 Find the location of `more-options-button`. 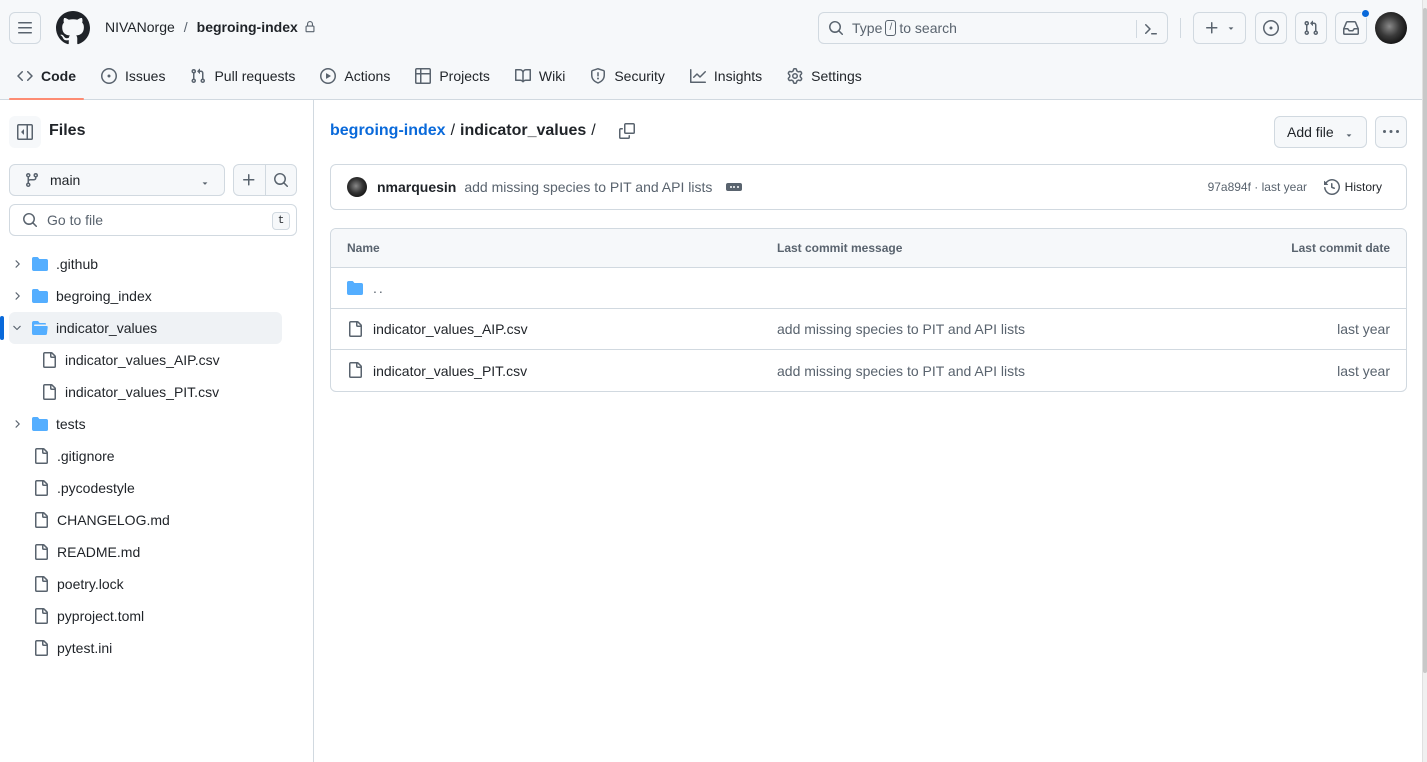

more-options-button is located at coordinates (1391, 132).